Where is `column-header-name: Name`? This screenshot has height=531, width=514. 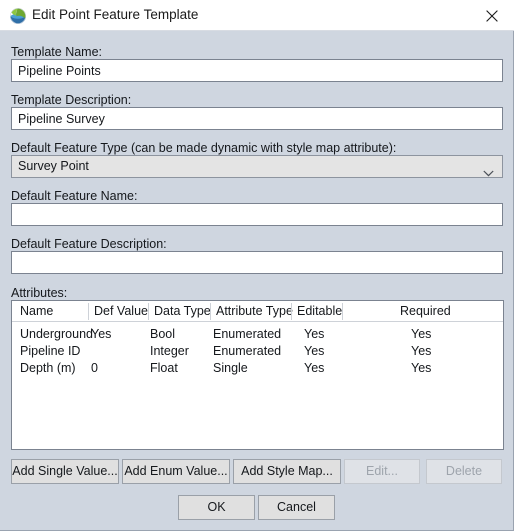 column-header-name: Name is located at coordinates (36, 311).